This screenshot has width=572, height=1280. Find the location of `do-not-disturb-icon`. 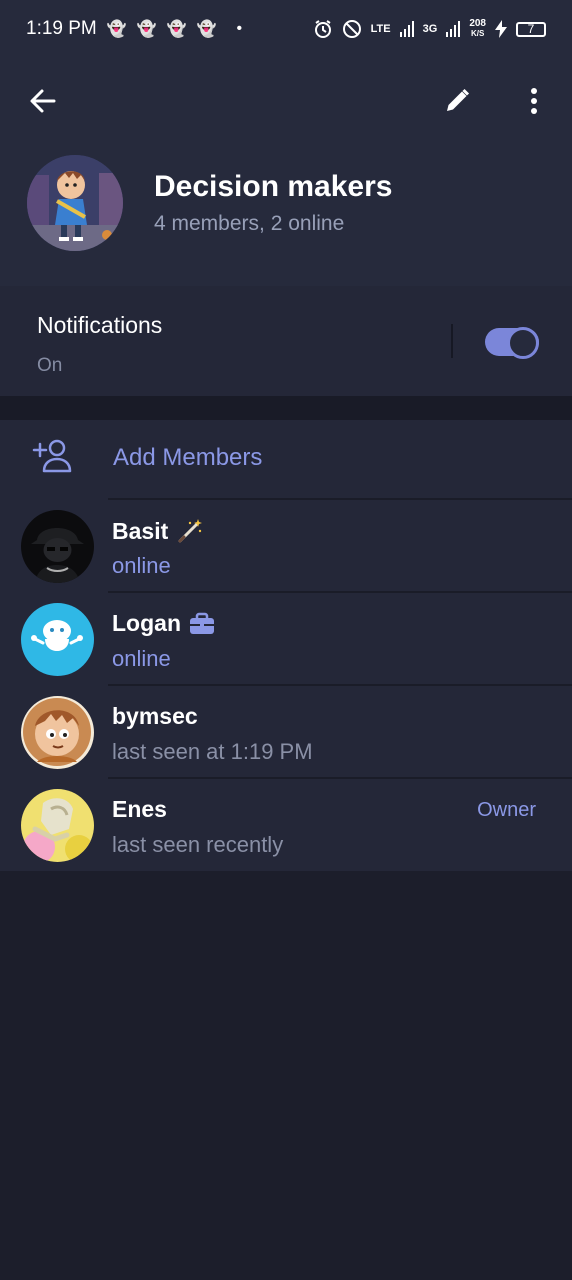

do-not-disturb-icon is located at coordinates (351, 29).